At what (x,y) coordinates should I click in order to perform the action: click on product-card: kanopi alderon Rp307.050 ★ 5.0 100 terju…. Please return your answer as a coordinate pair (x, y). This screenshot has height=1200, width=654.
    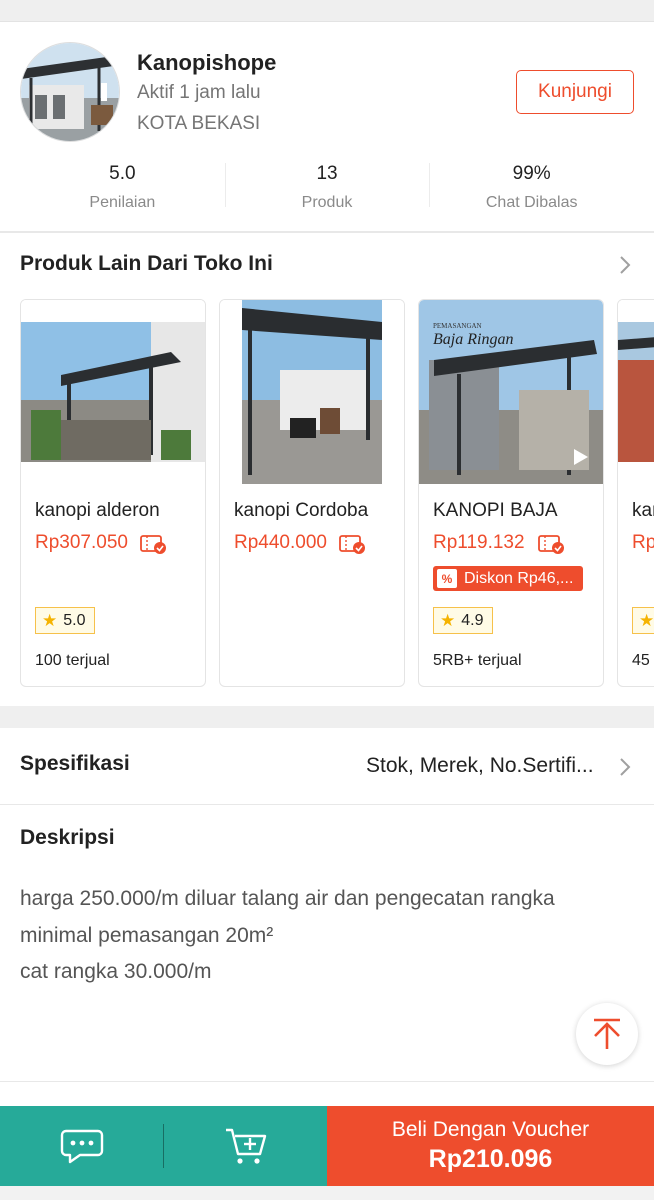
    Looking at the image, I should click on (113, 493).